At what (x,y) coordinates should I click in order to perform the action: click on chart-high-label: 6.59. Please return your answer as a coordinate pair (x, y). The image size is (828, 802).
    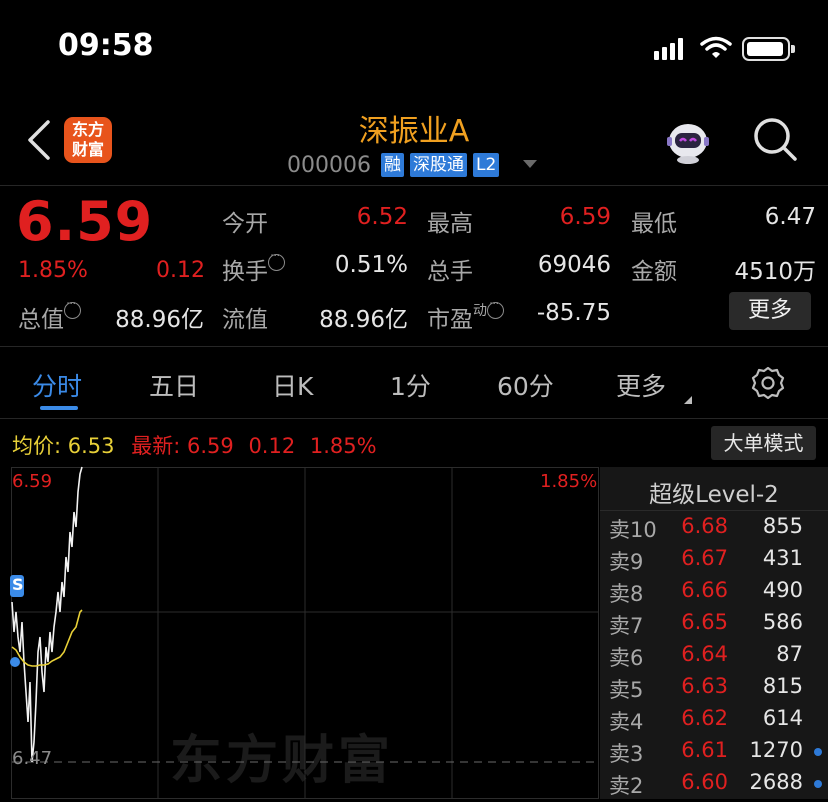
    Looking at the image, I should click on (32, 481).